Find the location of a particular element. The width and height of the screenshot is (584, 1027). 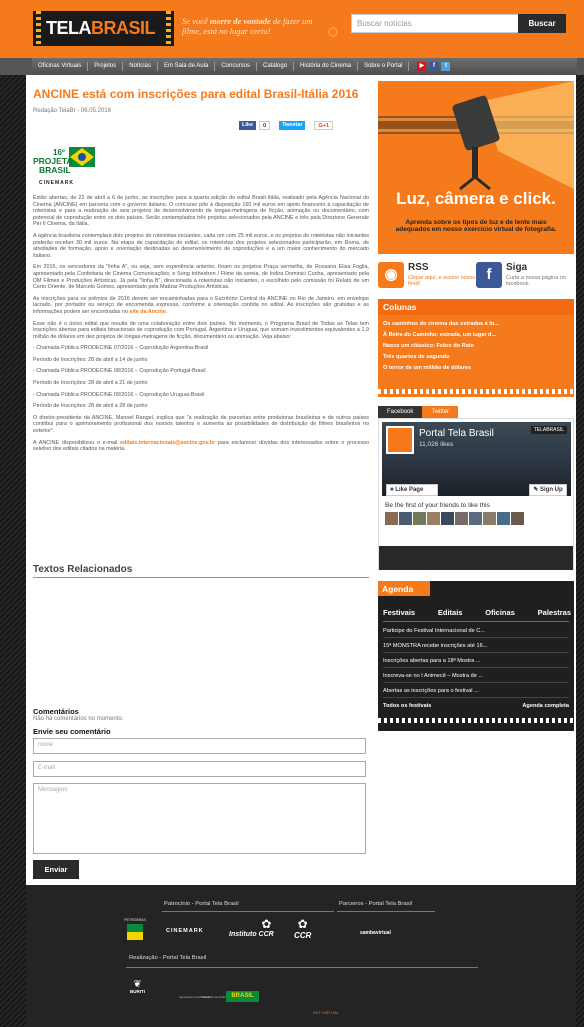

related-title: Textos Relacionados is located at coordinates (83, 569).